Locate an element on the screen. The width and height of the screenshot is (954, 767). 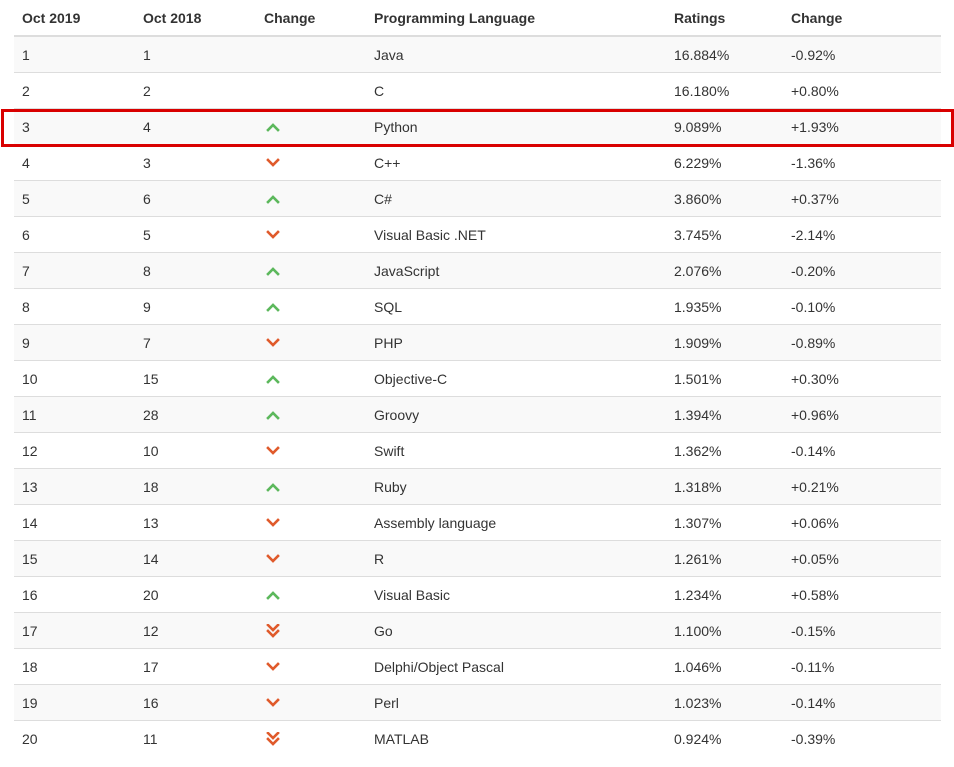
header-ratings: Ratings is located at coordinates (724, 18).